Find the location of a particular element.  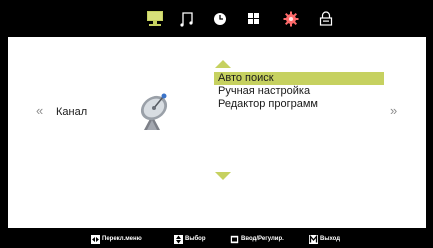

hint-label: Перекл.меню is located at coordinates (122, 239).